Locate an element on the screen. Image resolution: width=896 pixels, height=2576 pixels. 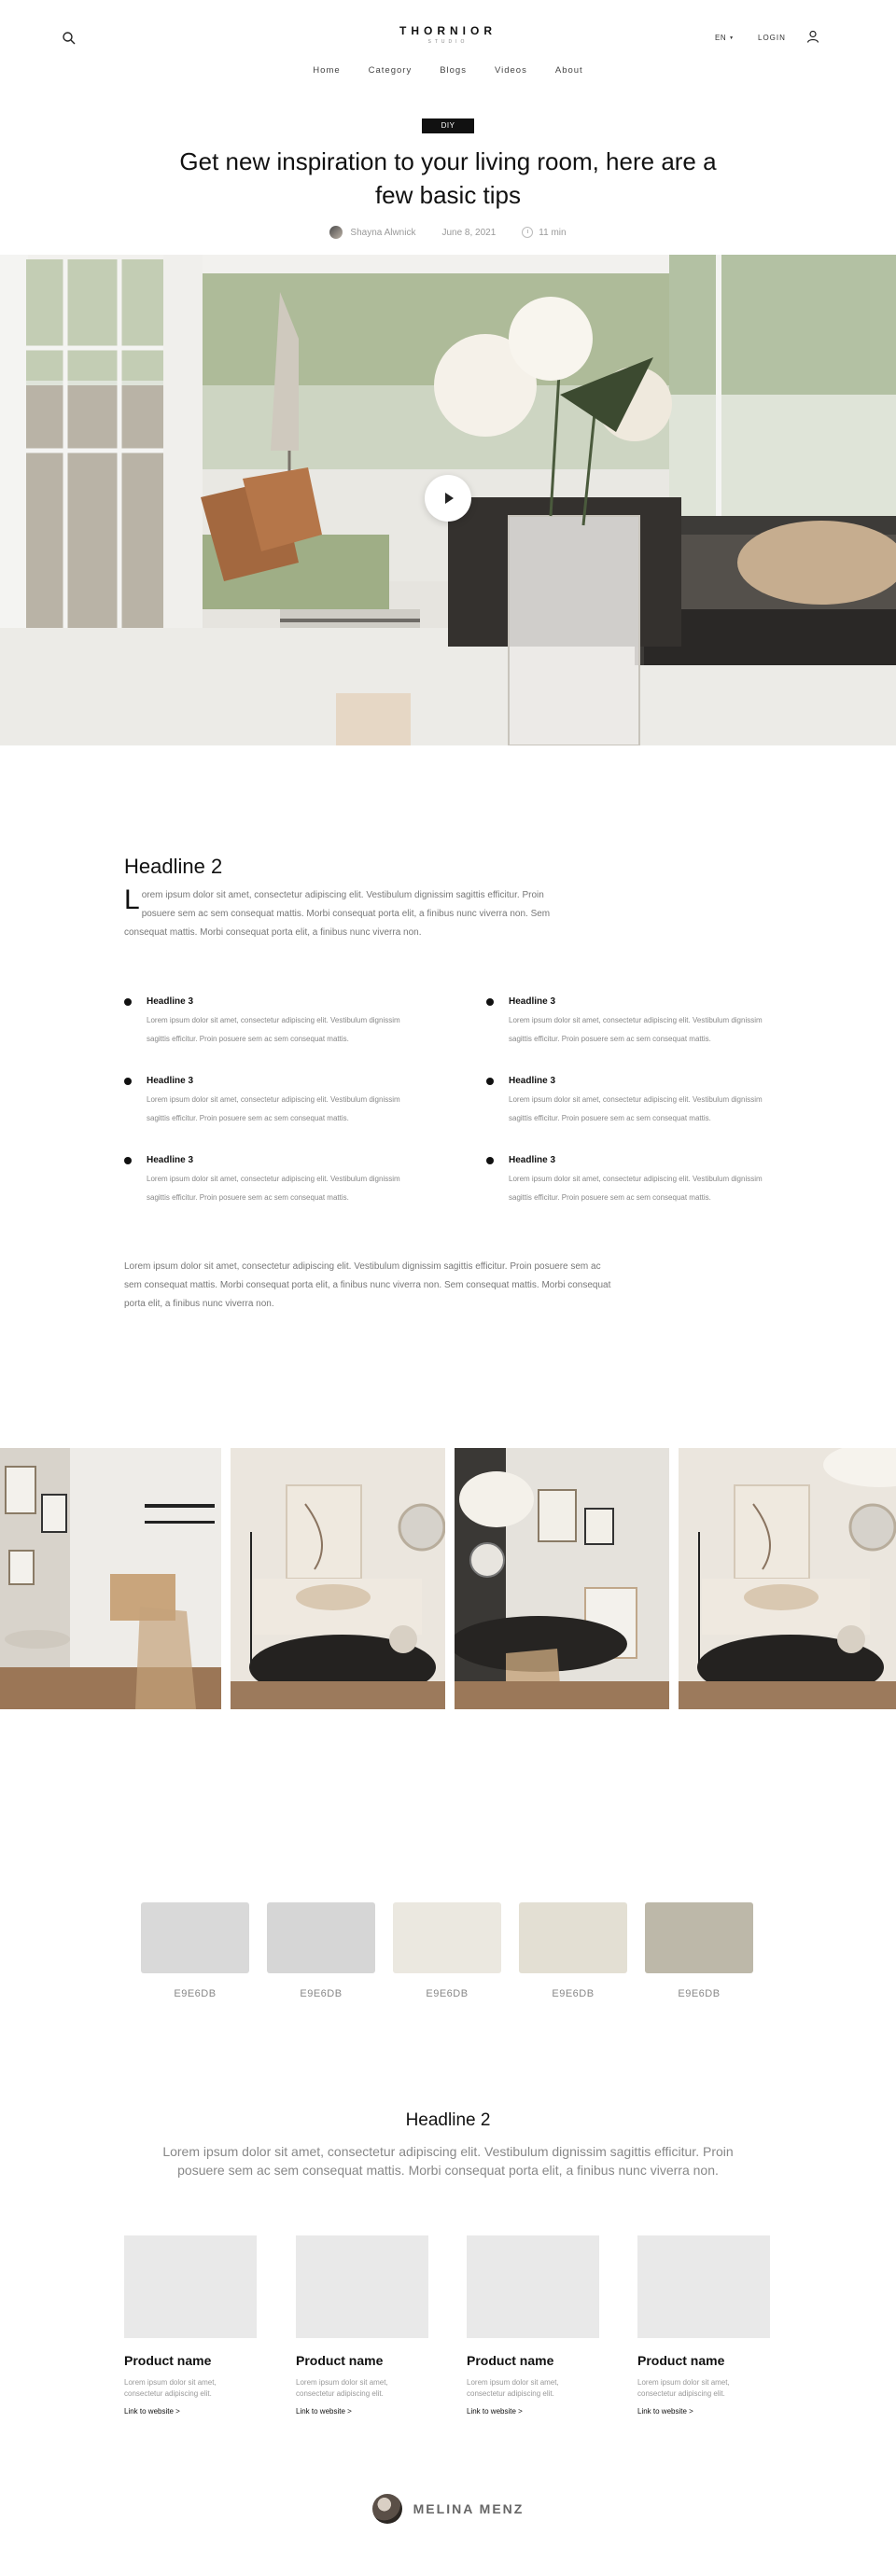
play-button is located at coordinates (448, 498).